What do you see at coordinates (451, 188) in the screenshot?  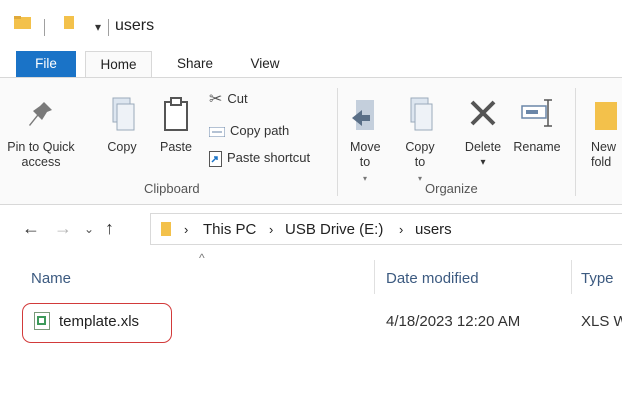 I see `organize-group-label: Organize` at bounding box center [451, 188].